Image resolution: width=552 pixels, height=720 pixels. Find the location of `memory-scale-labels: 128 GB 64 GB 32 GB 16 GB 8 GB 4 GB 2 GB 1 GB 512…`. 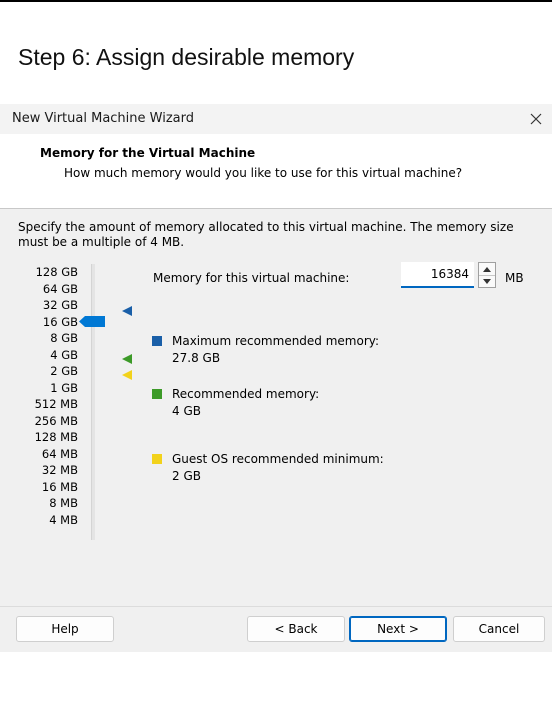

memory-scale-labels: 128 GB 64 GB 32 GB 16 GB 8 GB 4 GB 2 GB 1 GB 512… is located at coordinates (46, 396).